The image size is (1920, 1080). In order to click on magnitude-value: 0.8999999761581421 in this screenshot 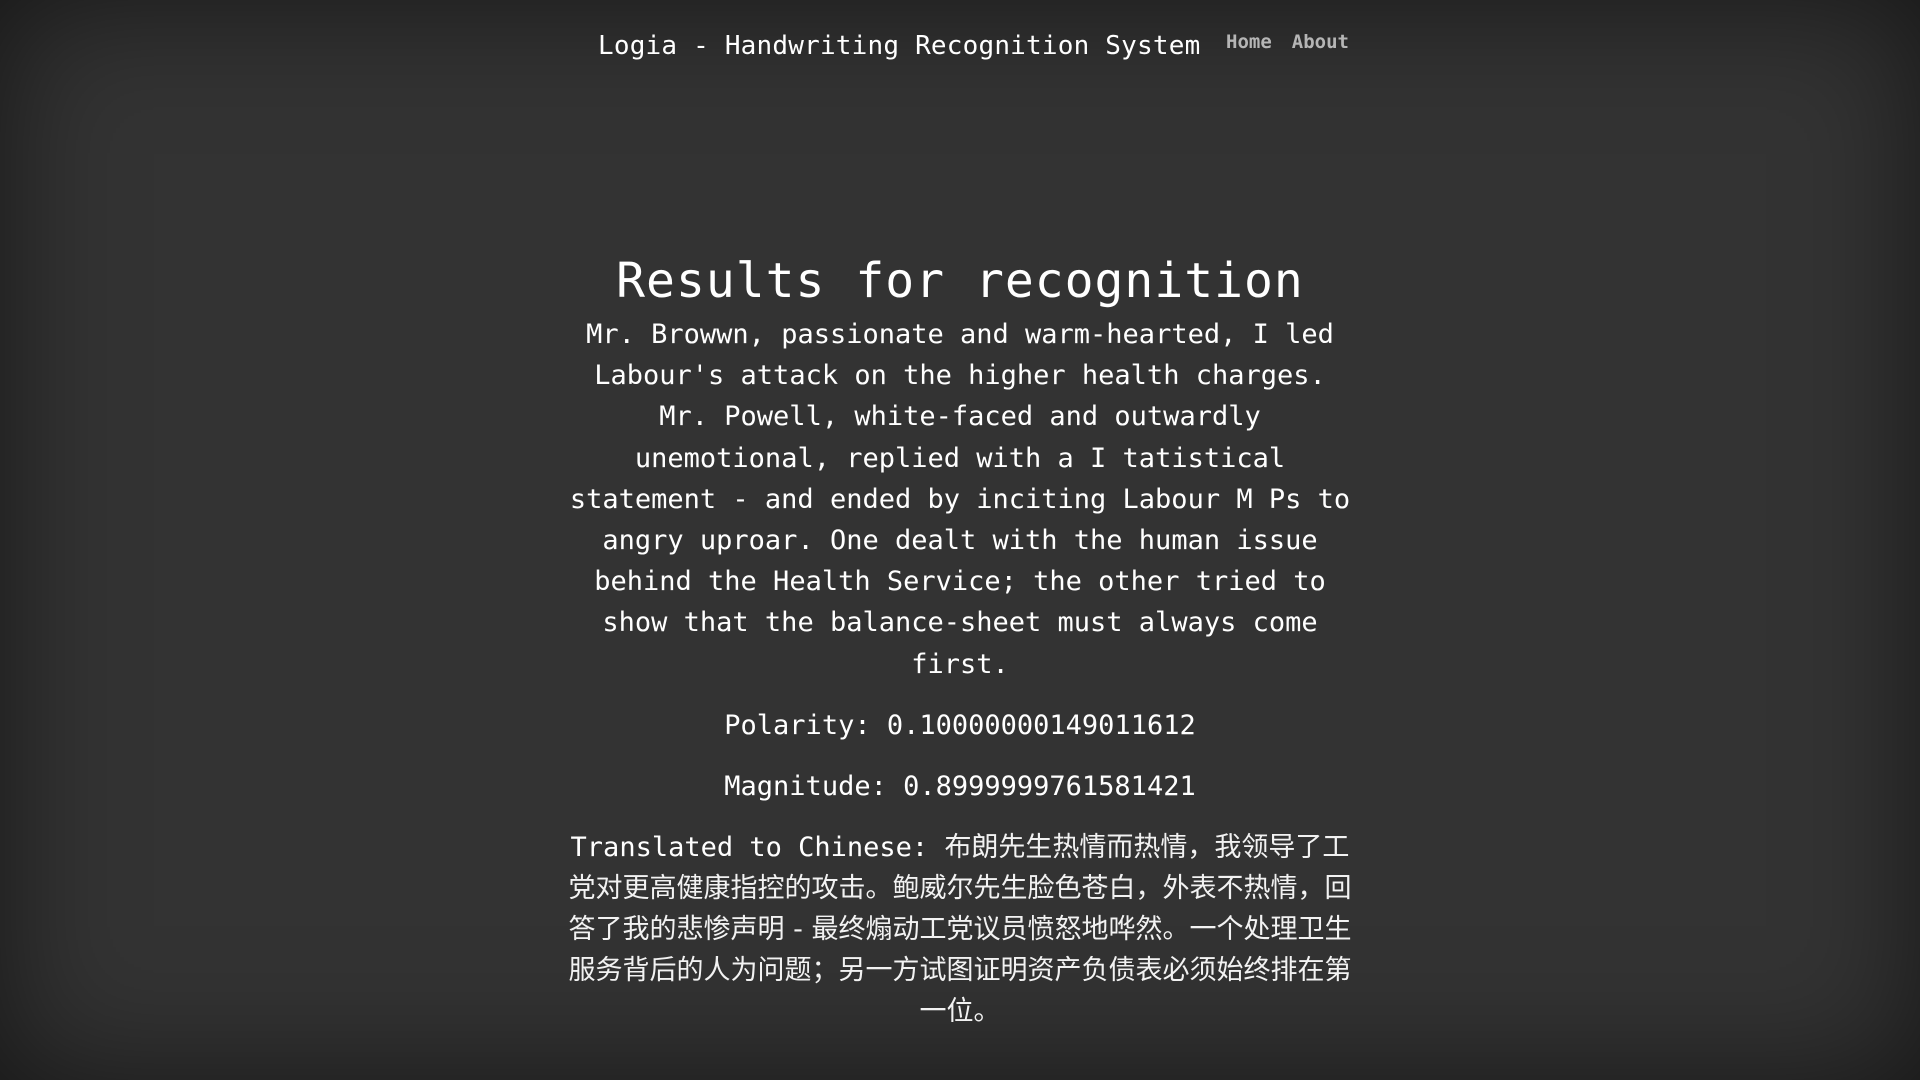, I will do `click(1049, 786)`.